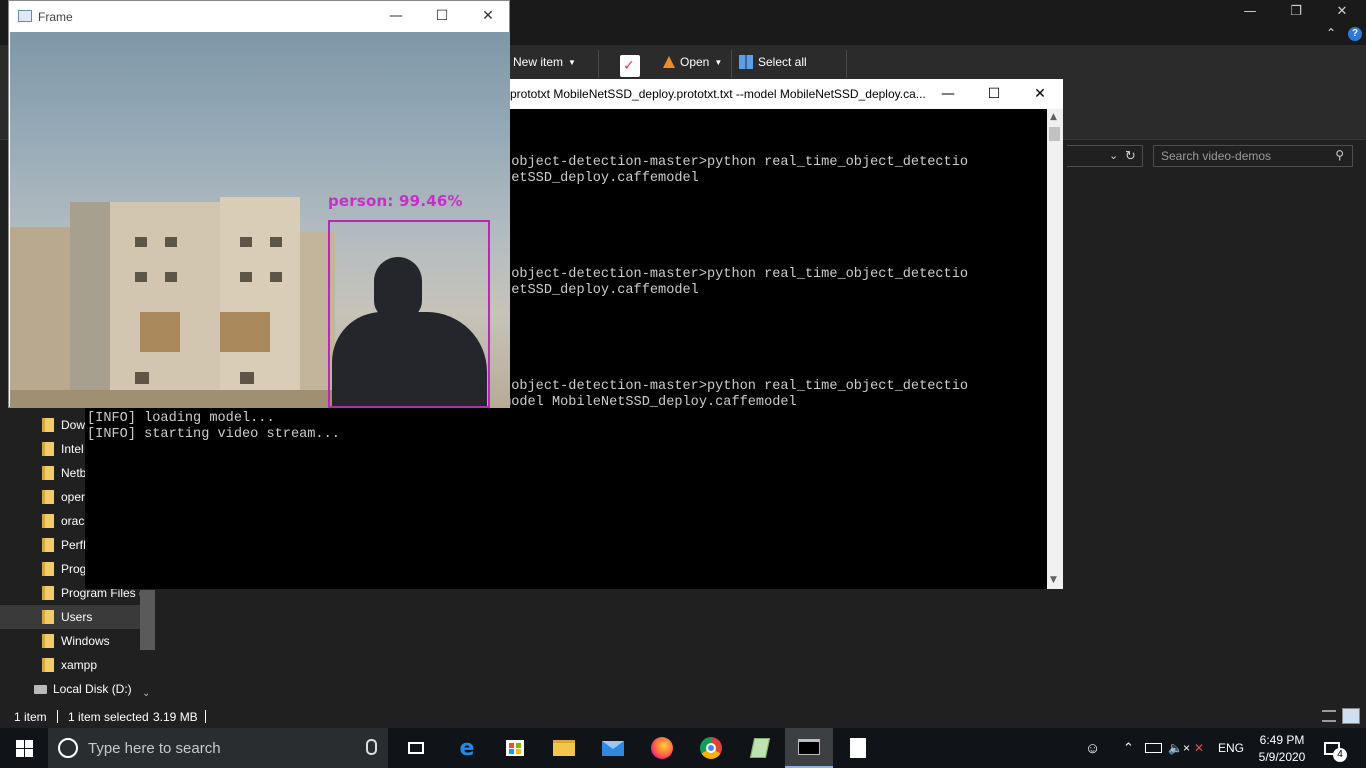 This screenshot has width=1366, height=768. Describe the element at coordinates (77, 617) in the screenshot. I see `nav-item-label: Users` at that location.